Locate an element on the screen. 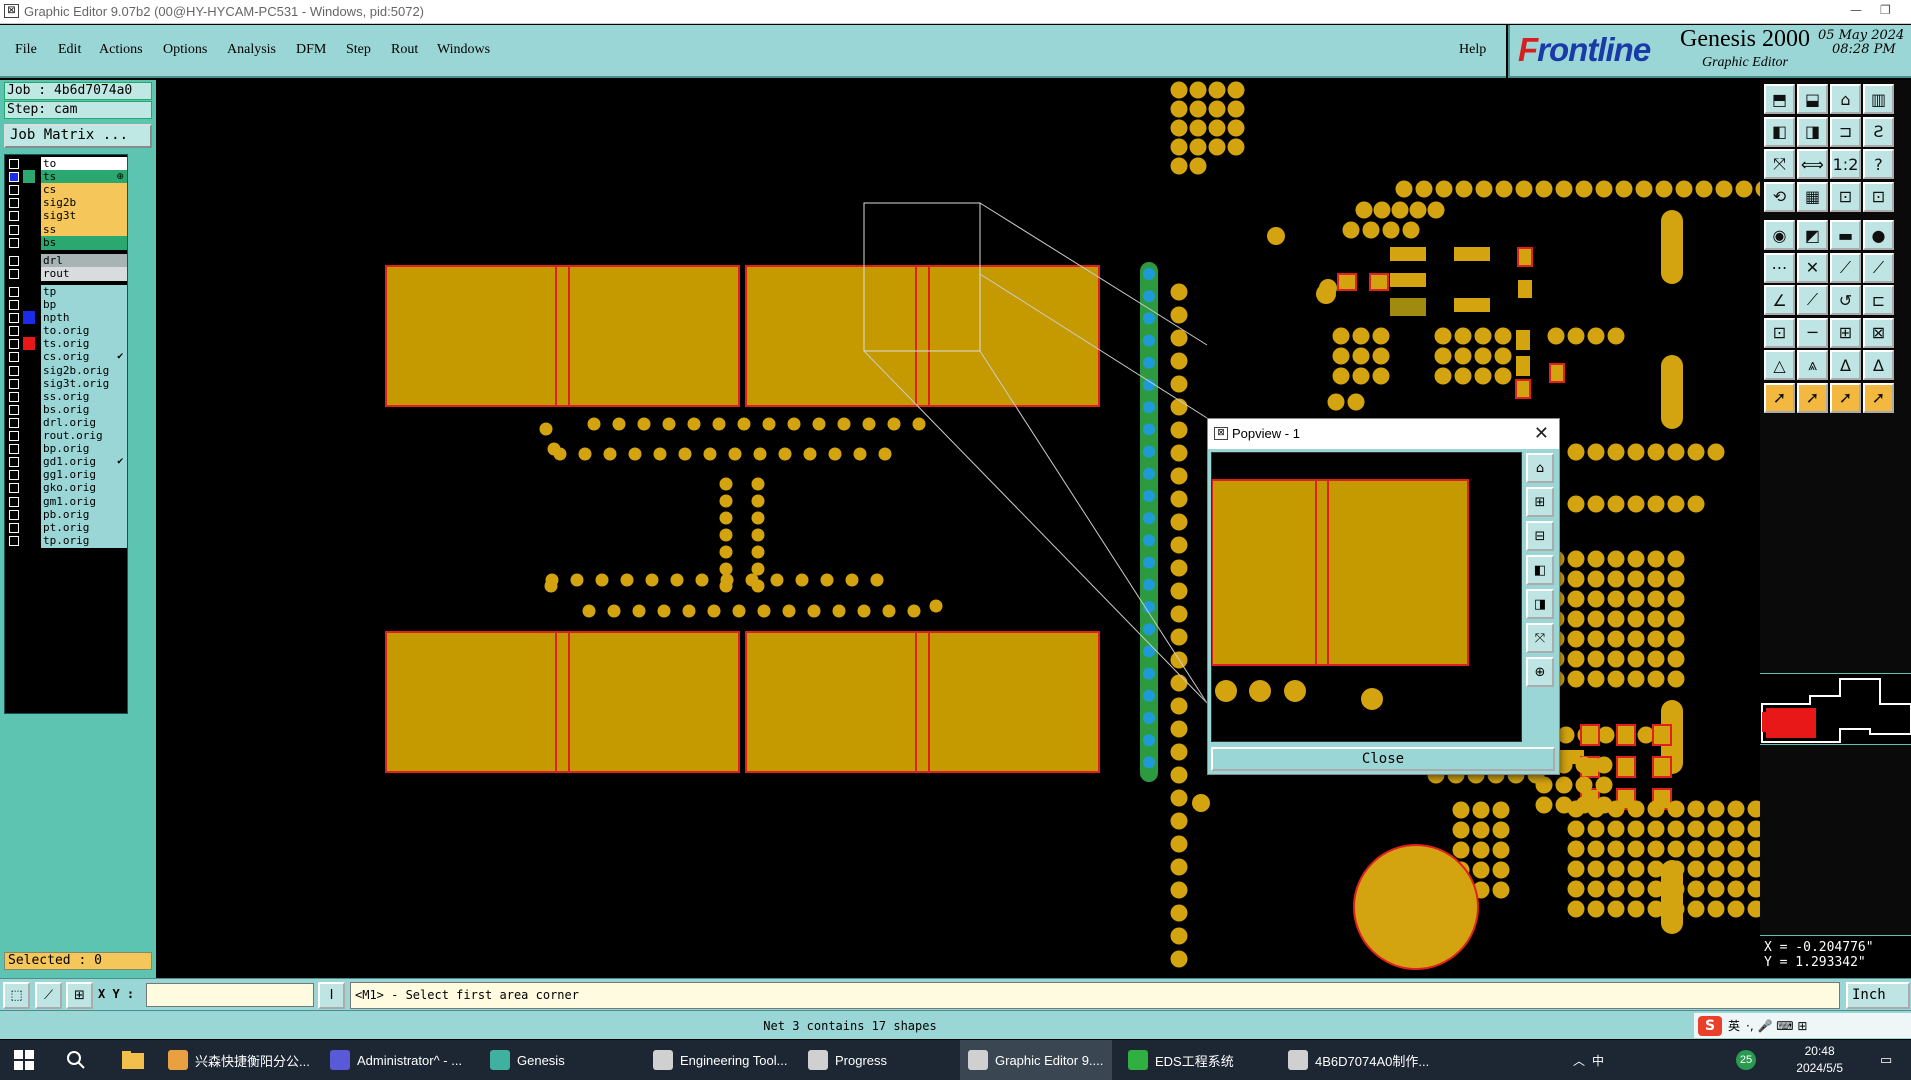 The height and width of the screenshot is (1080, 1911). taskbar-clock: 20:48 2024/5/5 is located at coordinates (1819, 1060).